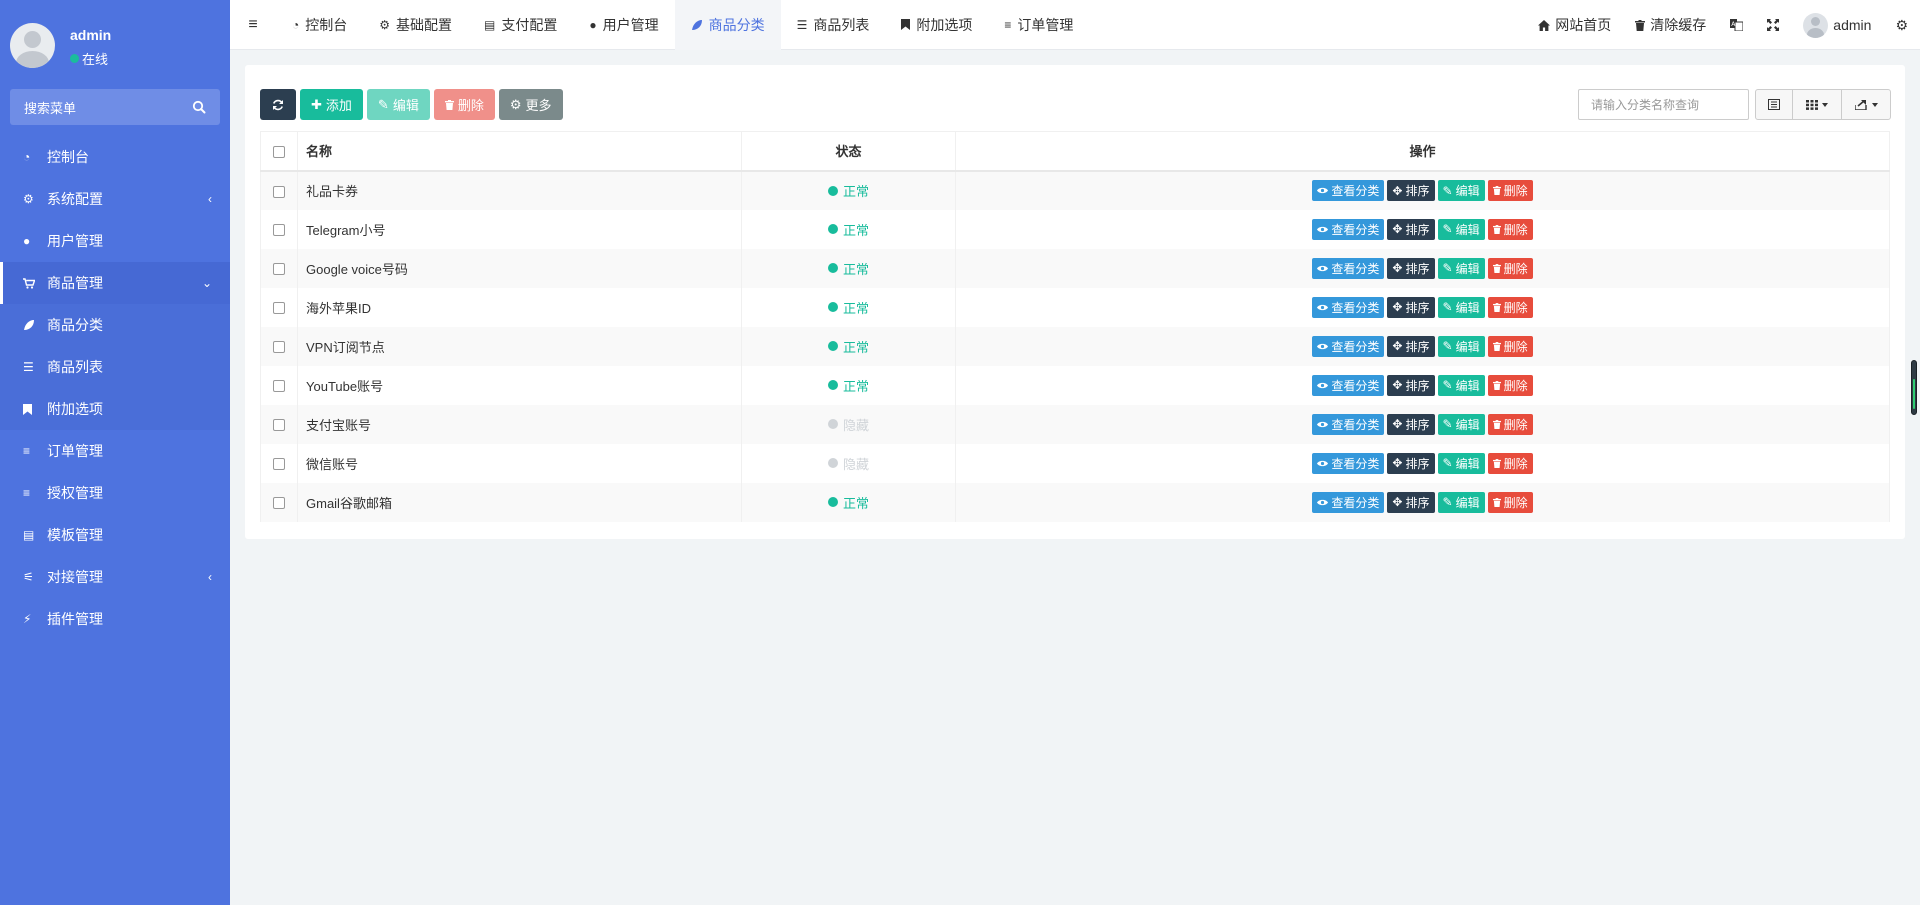  I want to click on table-row: VPN订阅节点 正常 查看分类 ✥ 排序 ✎ 编辑 删除, so click(1075, 346).